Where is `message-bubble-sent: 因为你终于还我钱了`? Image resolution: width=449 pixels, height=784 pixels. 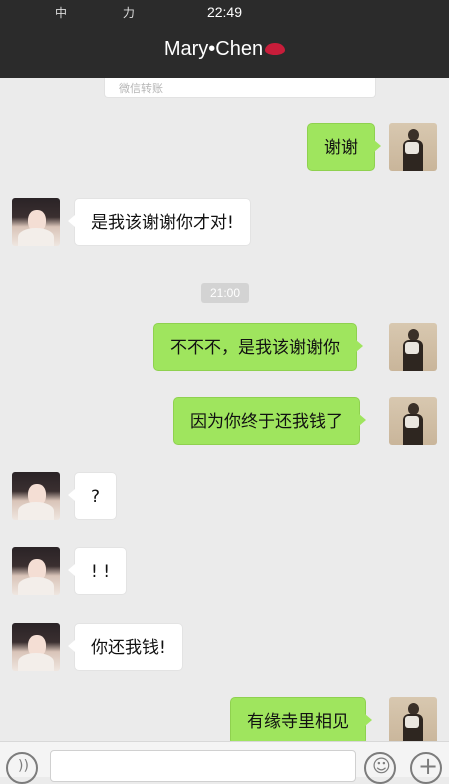
message-bubble-sent: 因为你终于还我钱了 is located at coordinates (269, 421).